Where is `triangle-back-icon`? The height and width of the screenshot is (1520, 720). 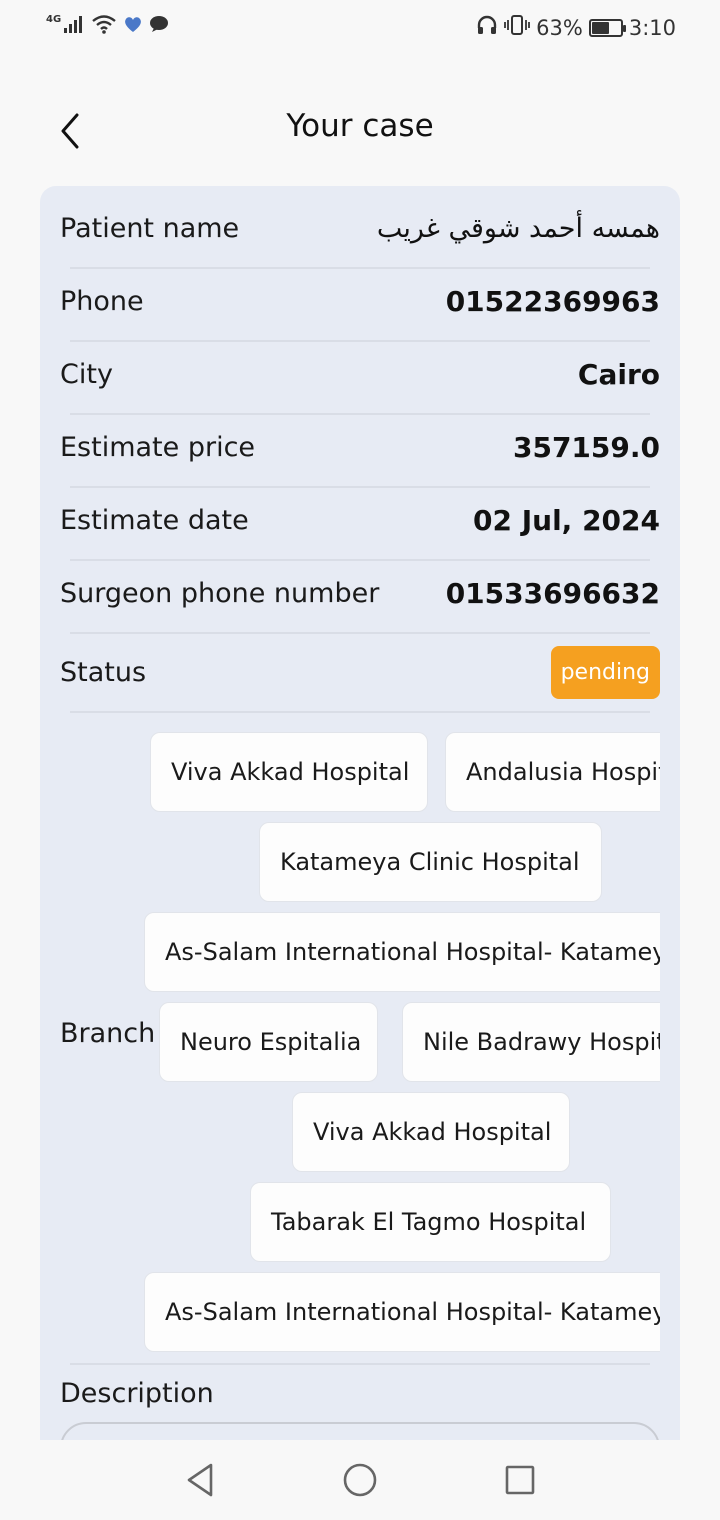
triangle-back-icon is located at coordinates (200, 1480).